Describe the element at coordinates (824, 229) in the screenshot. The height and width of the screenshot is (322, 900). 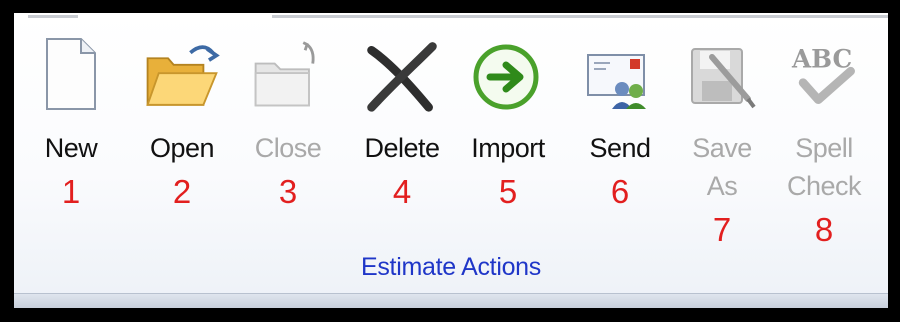
I see `spell-check-number: 8` at that location.